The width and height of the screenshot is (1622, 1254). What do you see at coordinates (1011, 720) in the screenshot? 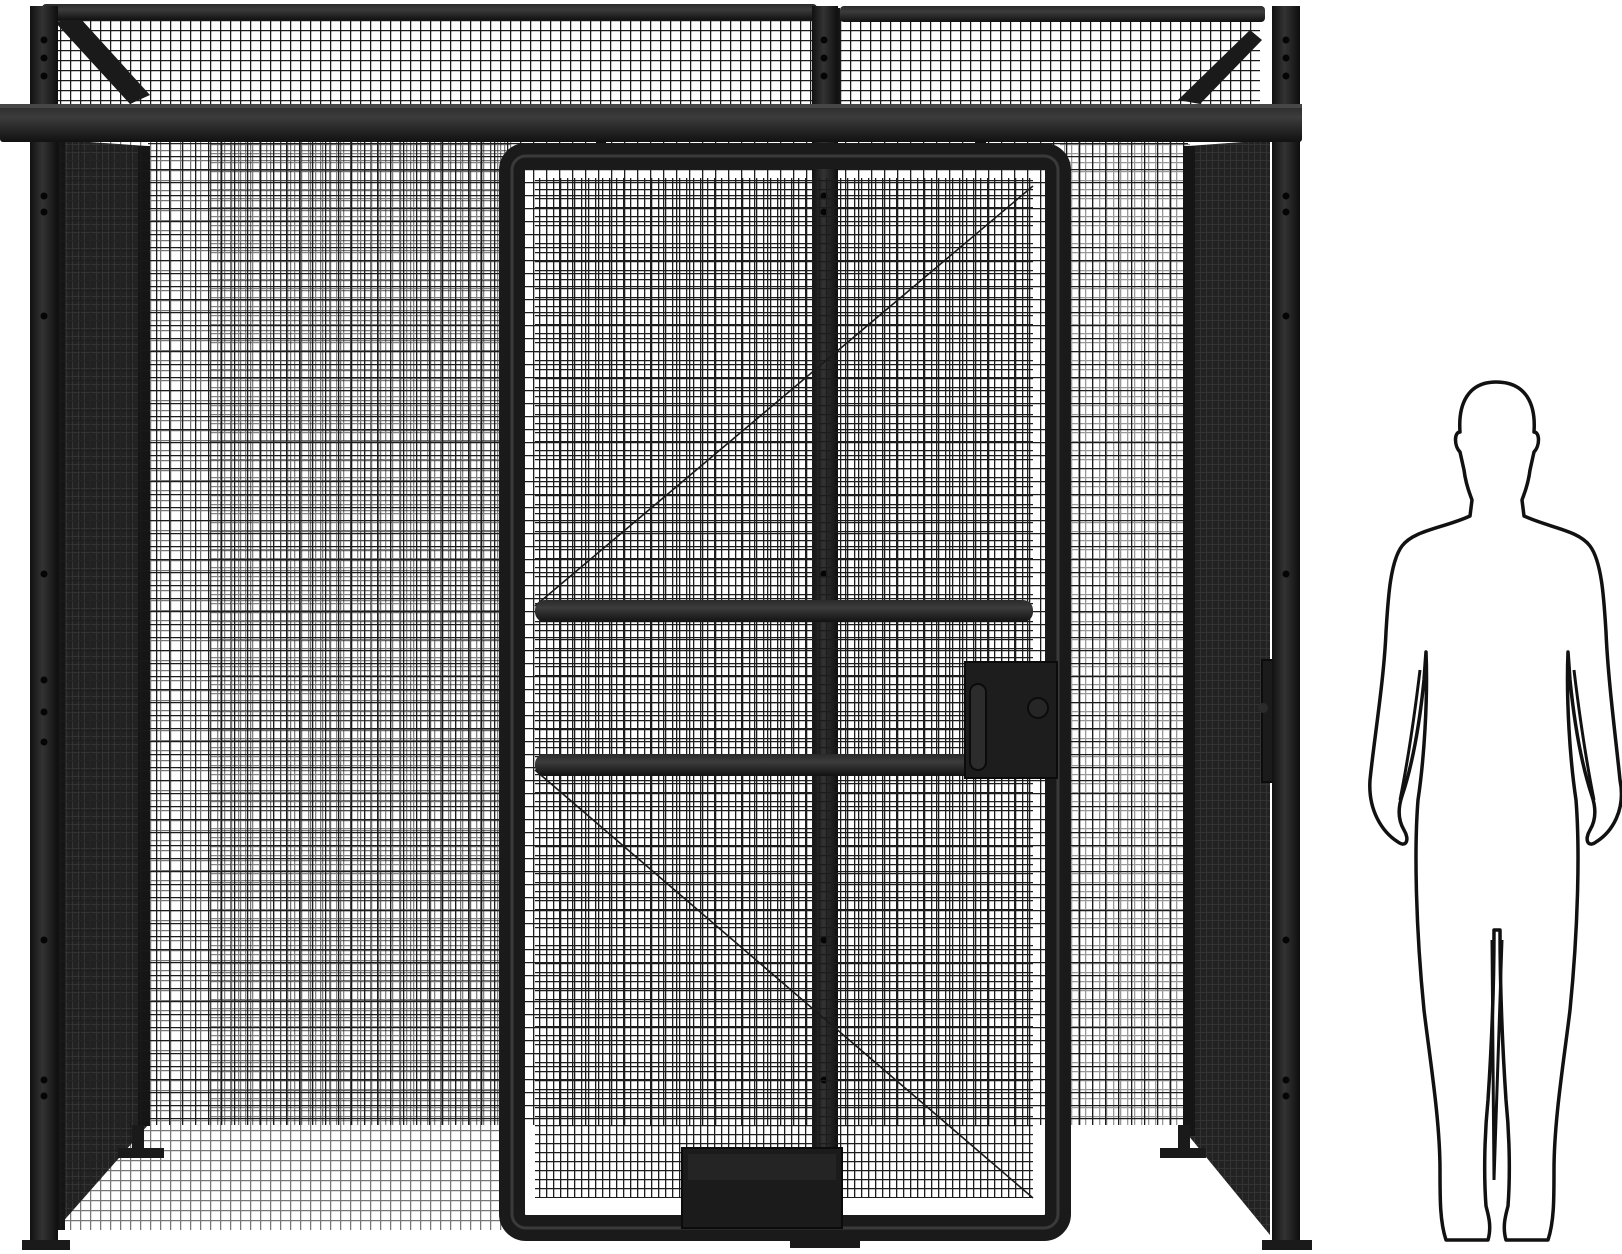
I see `door-lock` at bounding box center [1011, 720].